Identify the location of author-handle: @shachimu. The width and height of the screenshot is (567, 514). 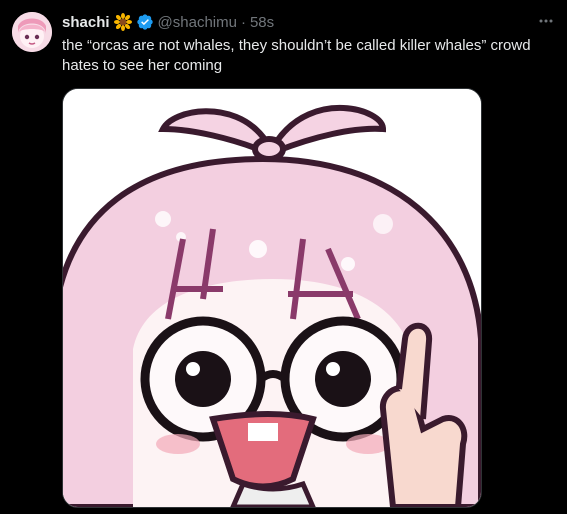
(197, 22).